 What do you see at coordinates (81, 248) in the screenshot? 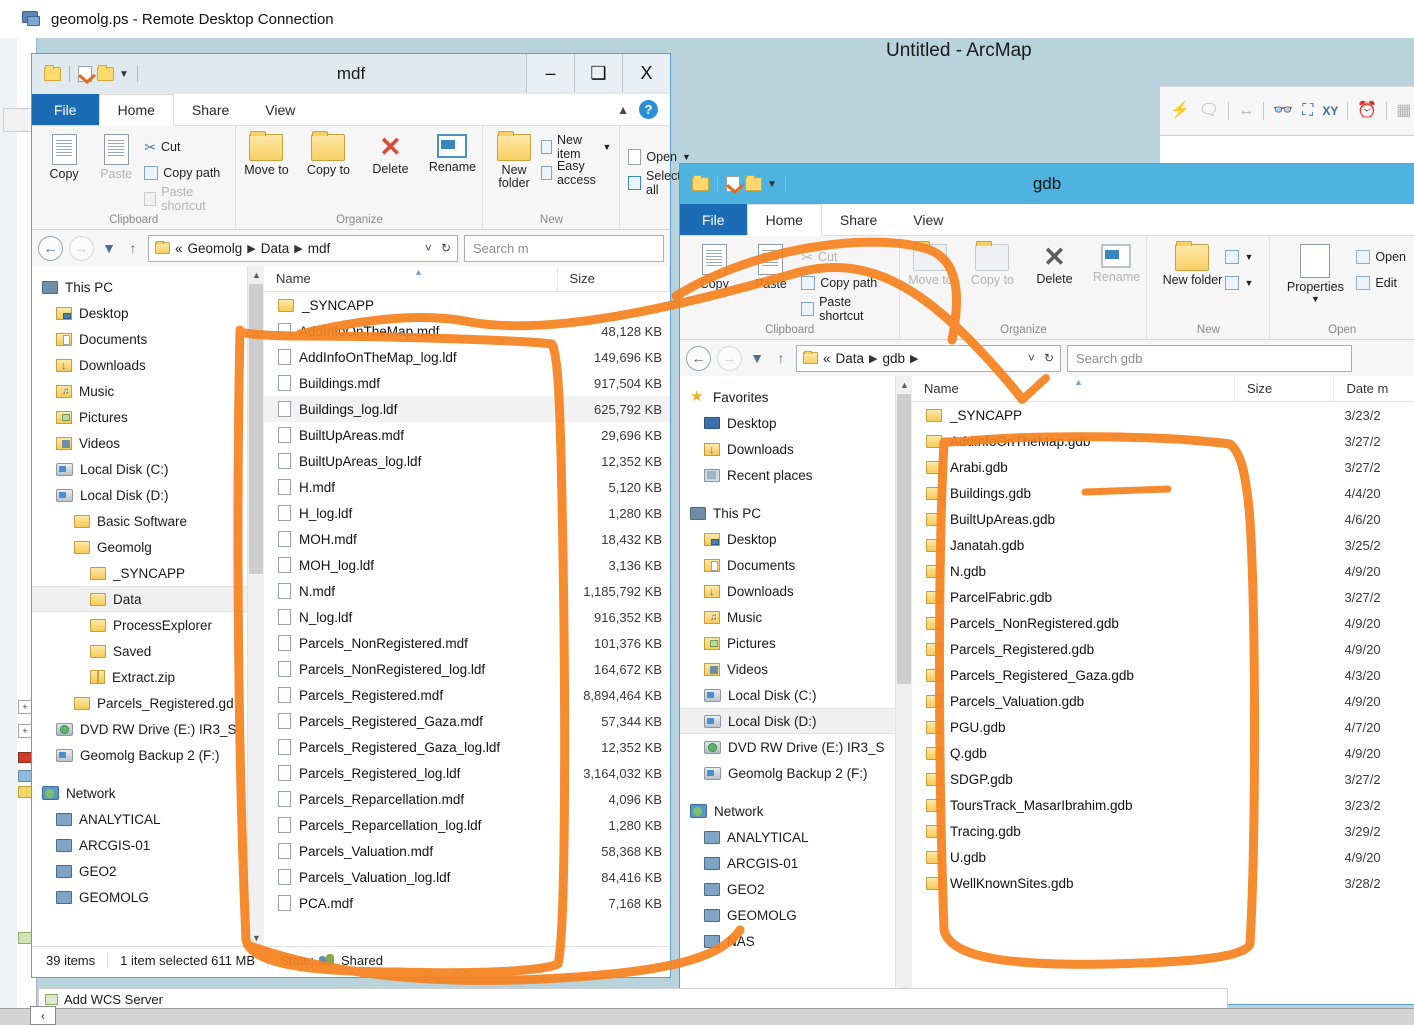
I see `forward-button: →` at bounding box center [81, 248].